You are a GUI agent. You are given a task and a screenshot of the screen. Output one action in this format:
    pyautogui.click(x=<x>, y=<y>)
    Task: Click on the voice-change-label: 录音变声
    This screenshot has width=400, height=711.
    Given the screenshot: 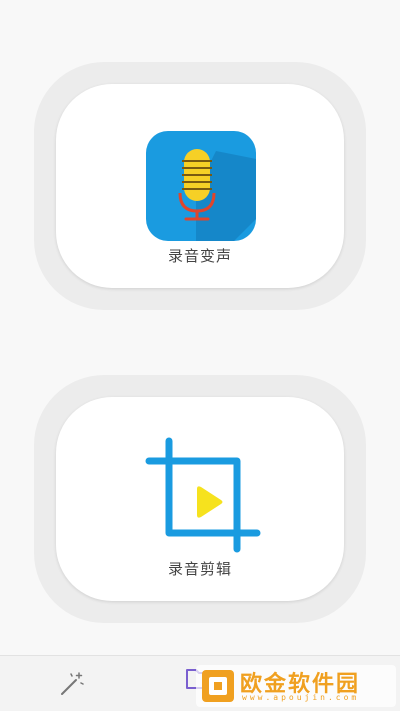 What is the action you would take?
    pyautogui.click(x=199, y=256)
    